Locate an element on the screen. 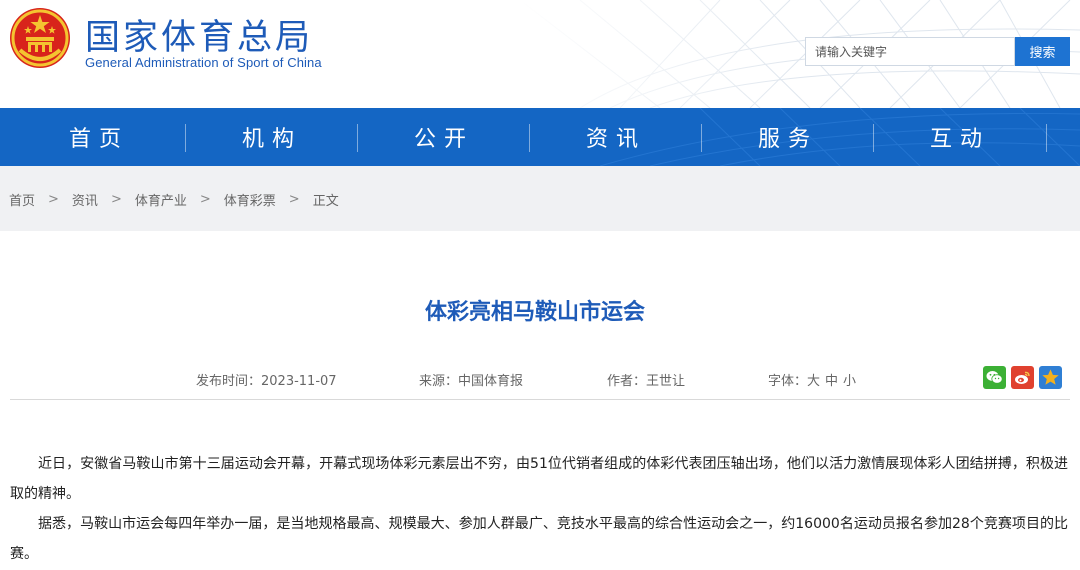 This screenshot has height=570, width=1080. site-title-english: General Administration of Sport of China is located at coordinates (203, 62).